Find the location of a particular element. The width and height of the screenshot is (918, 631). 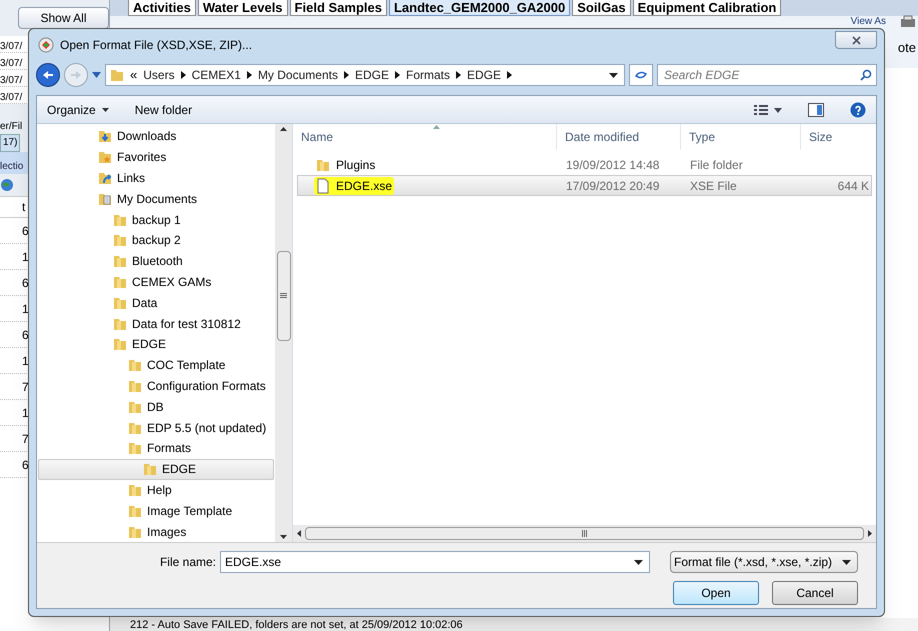

table-cell: 3/07/ is located at coordinates (11, 80).